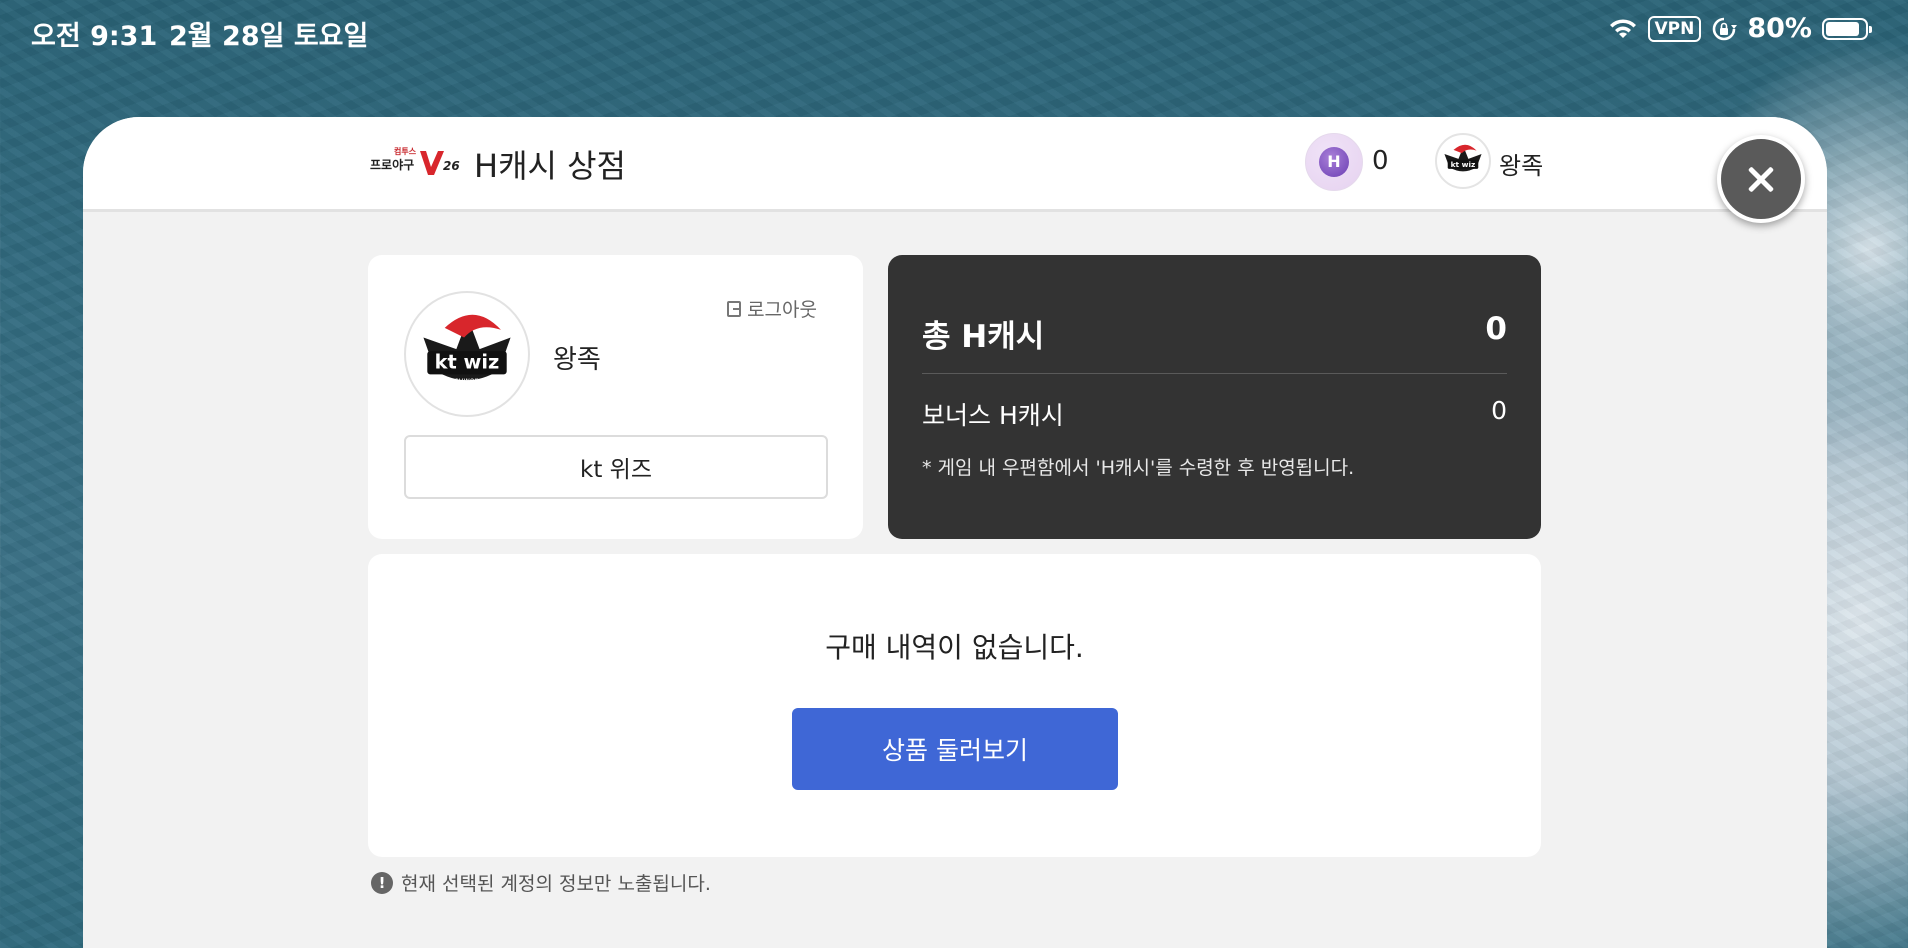  What do you see at coordinates (94, 36) in the screenshot?
I see `status-time: 오전 9:31` at bounding box center [94, 36].